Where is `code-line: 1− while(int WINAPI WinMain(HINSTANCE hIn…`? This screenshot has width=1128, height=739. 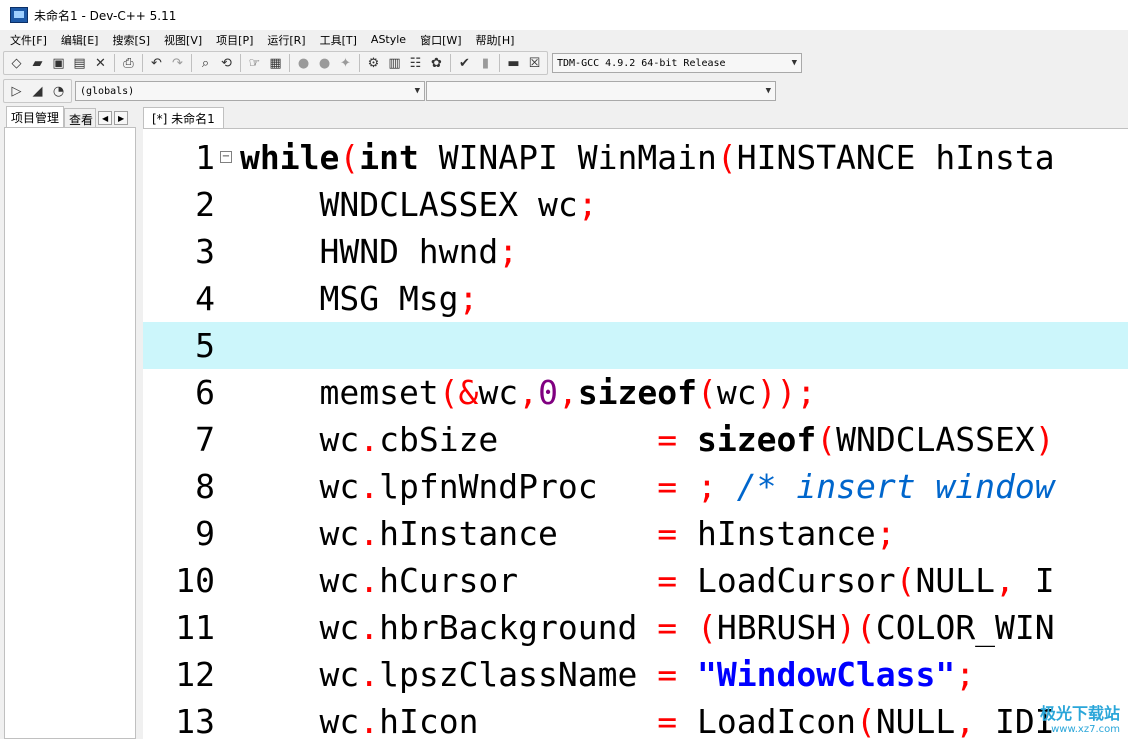 code-line: 1− while(int WINAPI WinMain(HINSTANCE hIn… is located at coordinates (635, 157).